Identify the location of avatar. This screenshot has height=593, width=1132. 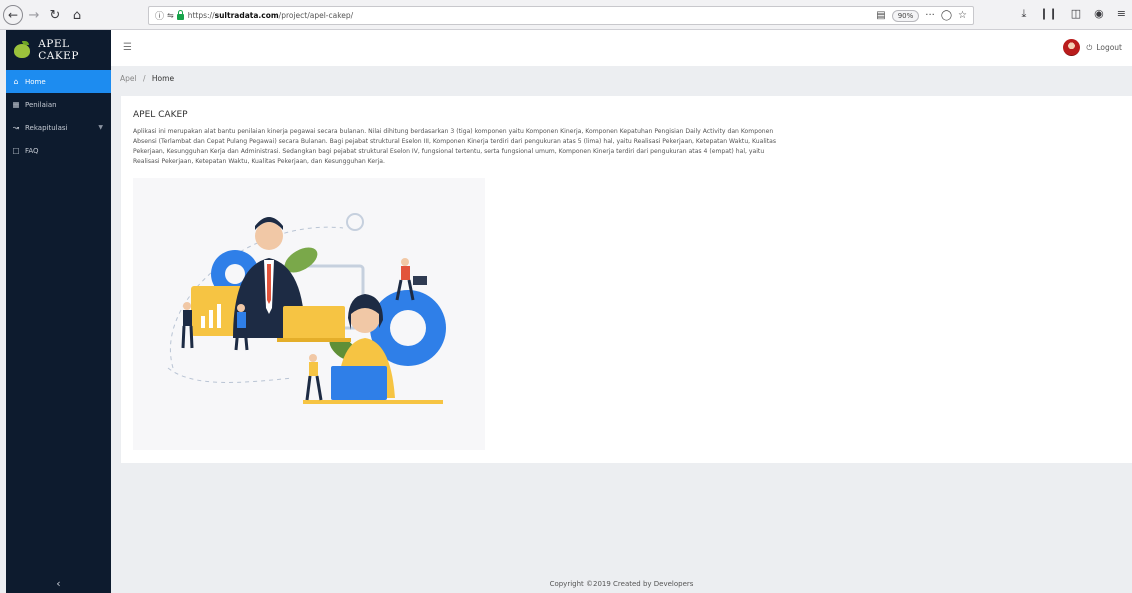
(1071, 47).